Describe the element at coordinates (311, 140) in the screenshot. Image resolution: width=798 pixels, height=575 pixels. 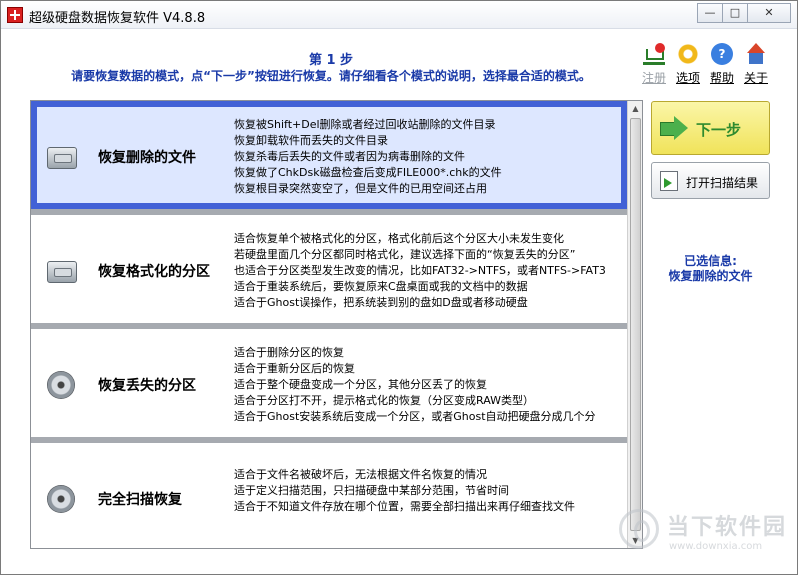
I see `description-line: 恢复卸载软件而丢失的文件目录` at that location.